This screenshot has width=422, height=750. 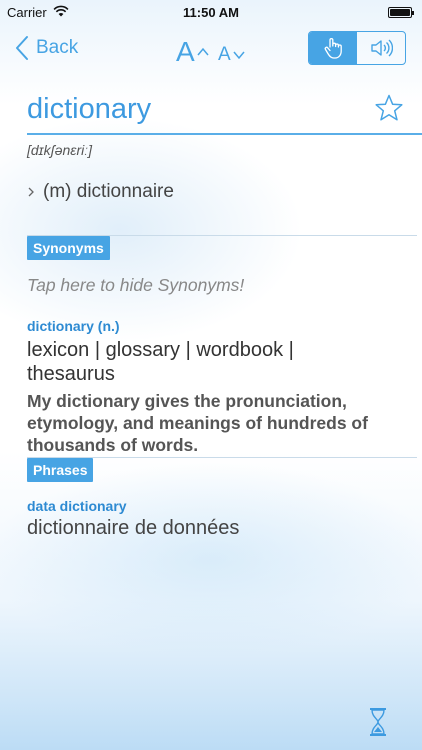 I want to click on chevron-left-icon, so click(x=22, y=48).